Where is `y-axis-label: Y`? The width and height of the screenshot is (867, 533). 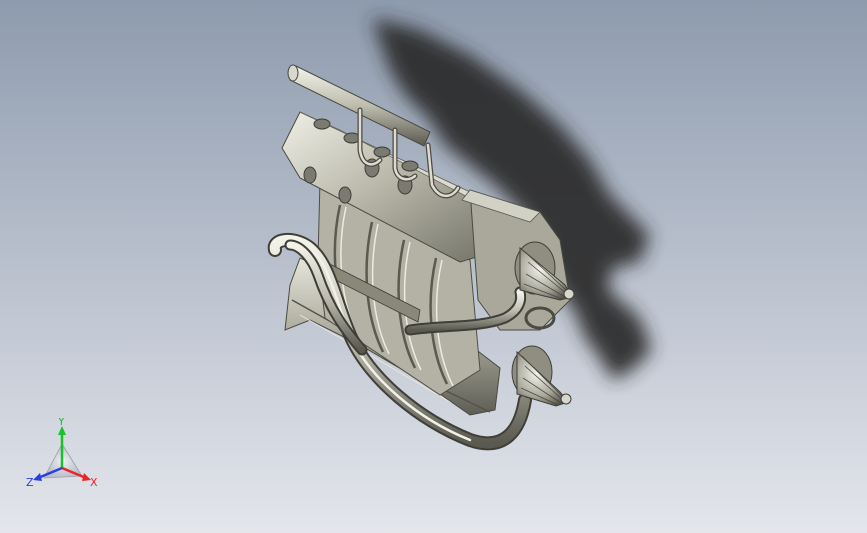
y-axis-label: Y is located at coordinates (61, 423).